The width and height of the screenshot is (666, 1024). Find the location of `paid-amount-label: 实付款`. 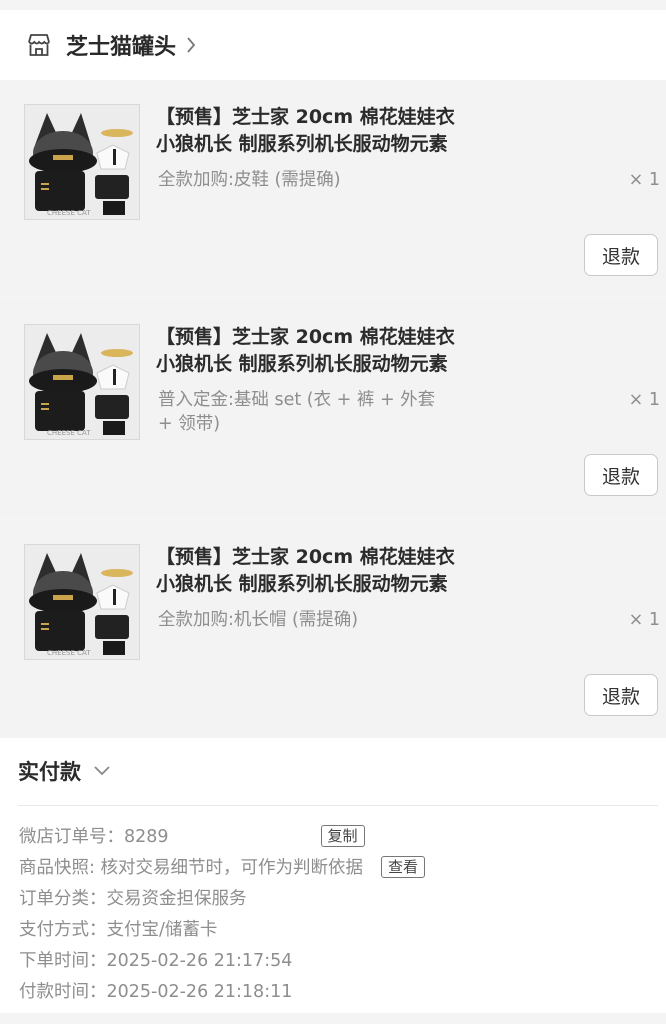

paid-amount-label: 实付款 is located at coordinates (49, 772).